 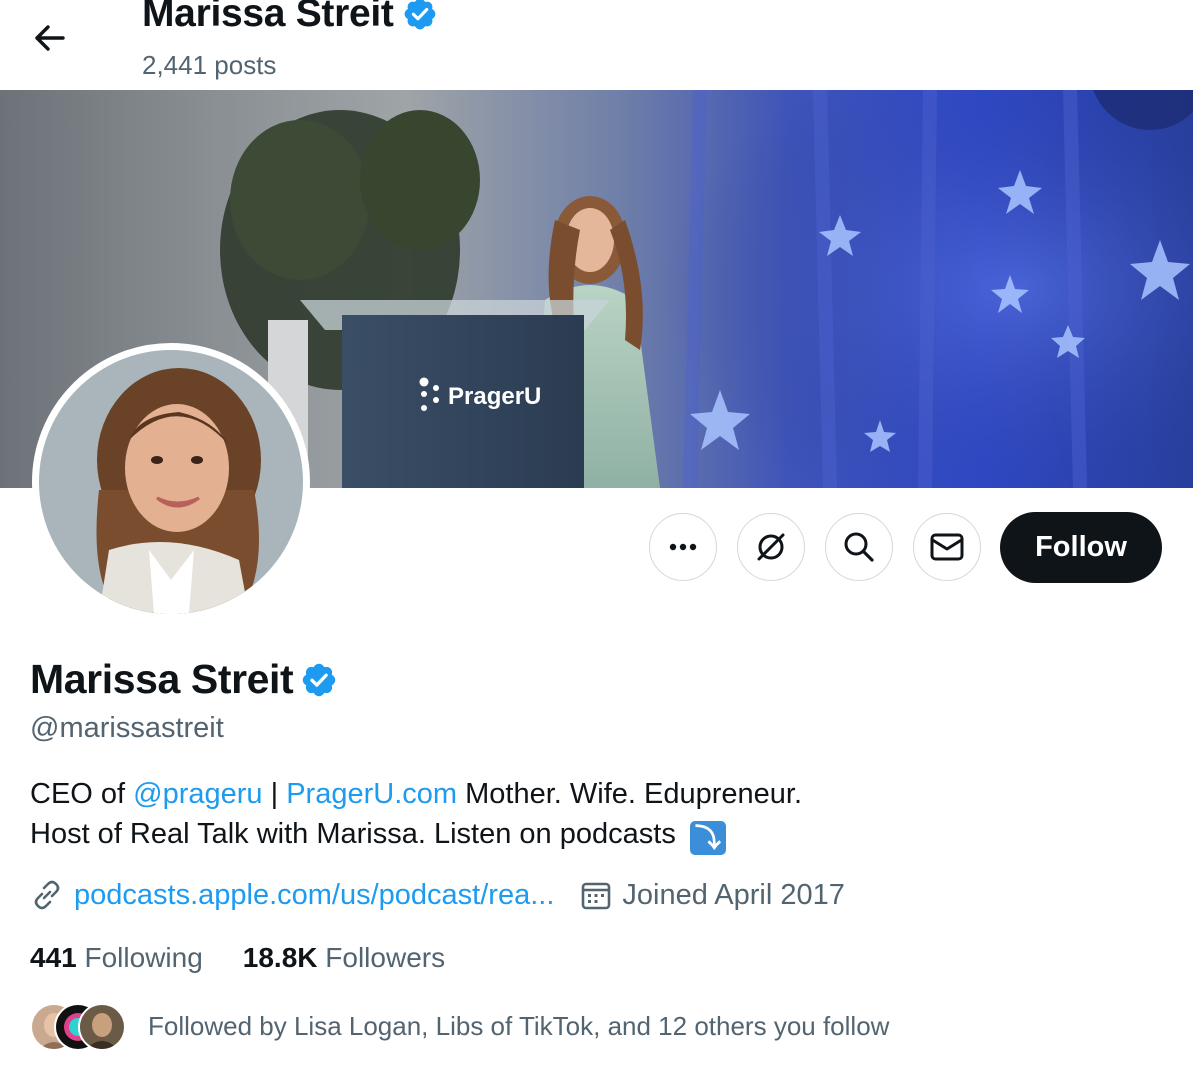 What do you see at coordinates (197, 794) in the screenshot?
I see `mention-link: @prageru` at bounding box center [197, 794].